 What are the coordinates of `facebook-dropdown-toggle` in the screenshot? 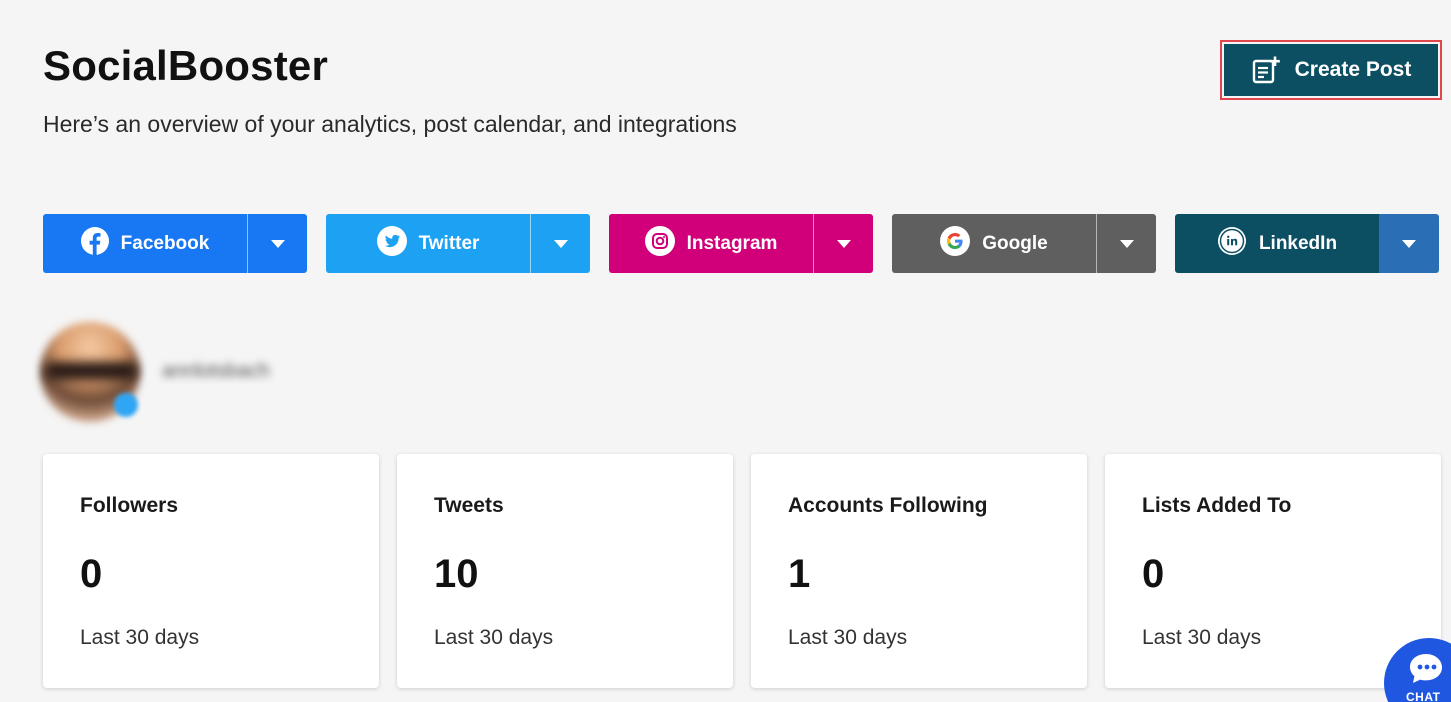 It's located at (277, 243).